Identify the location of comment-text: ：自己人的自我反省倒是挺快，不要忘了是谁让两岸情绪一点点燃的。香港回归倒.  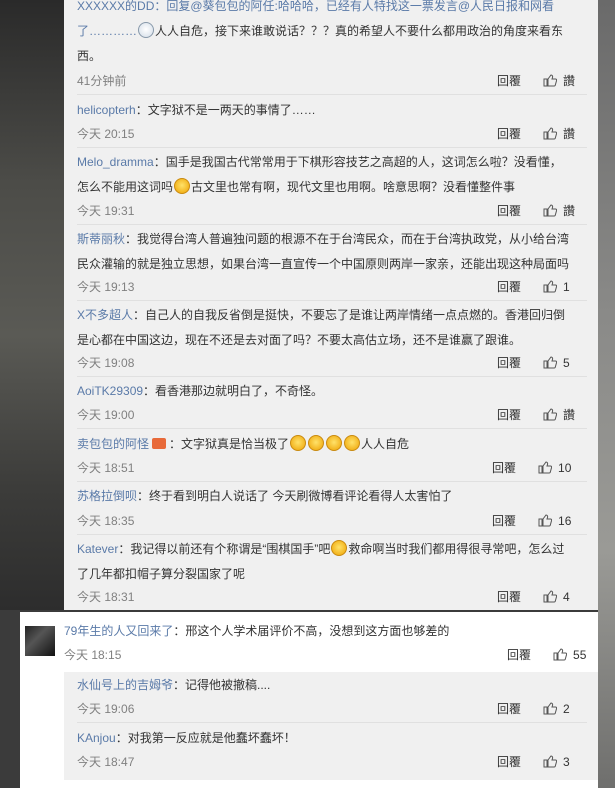
(349, 315).